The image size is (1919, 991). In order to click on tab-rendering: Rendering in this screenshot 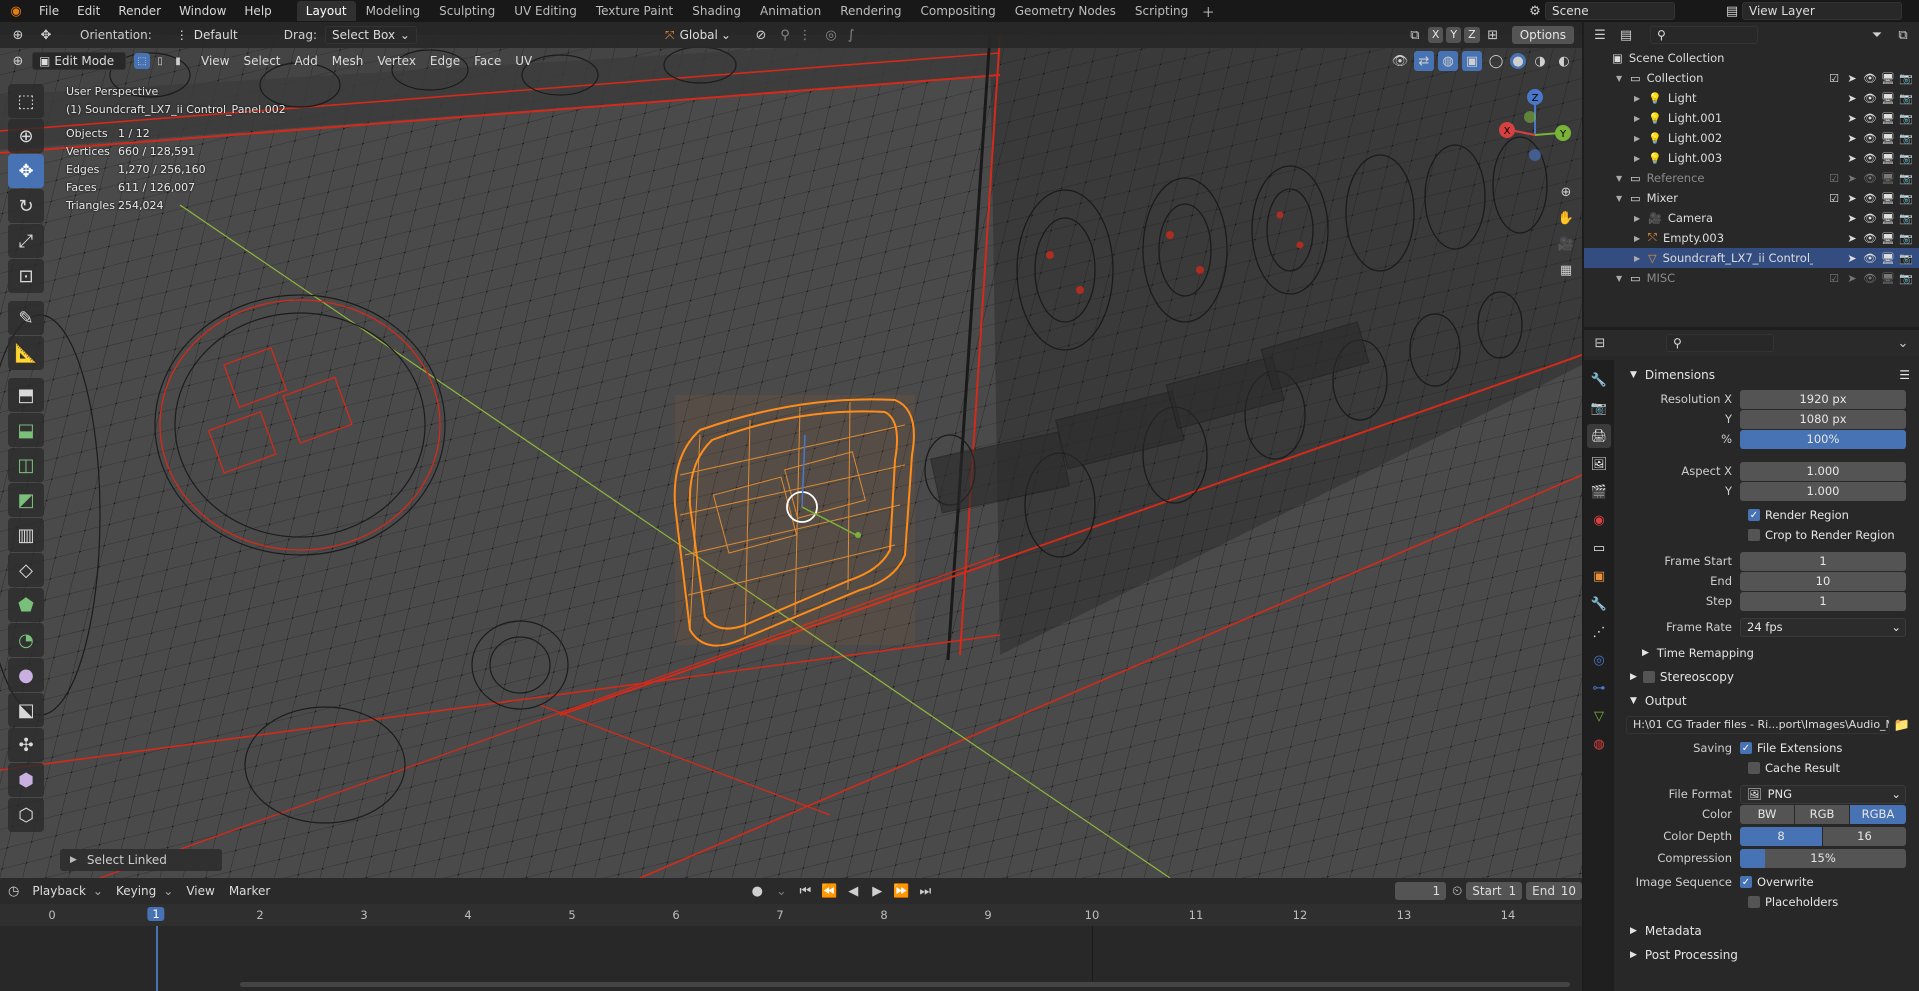, I will do `click(870, 11)`.